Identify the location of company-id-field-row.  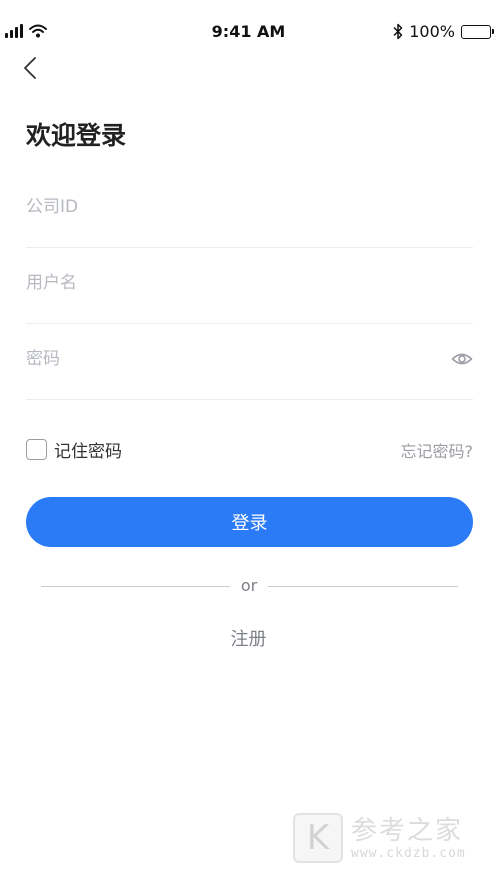
(249, 210).